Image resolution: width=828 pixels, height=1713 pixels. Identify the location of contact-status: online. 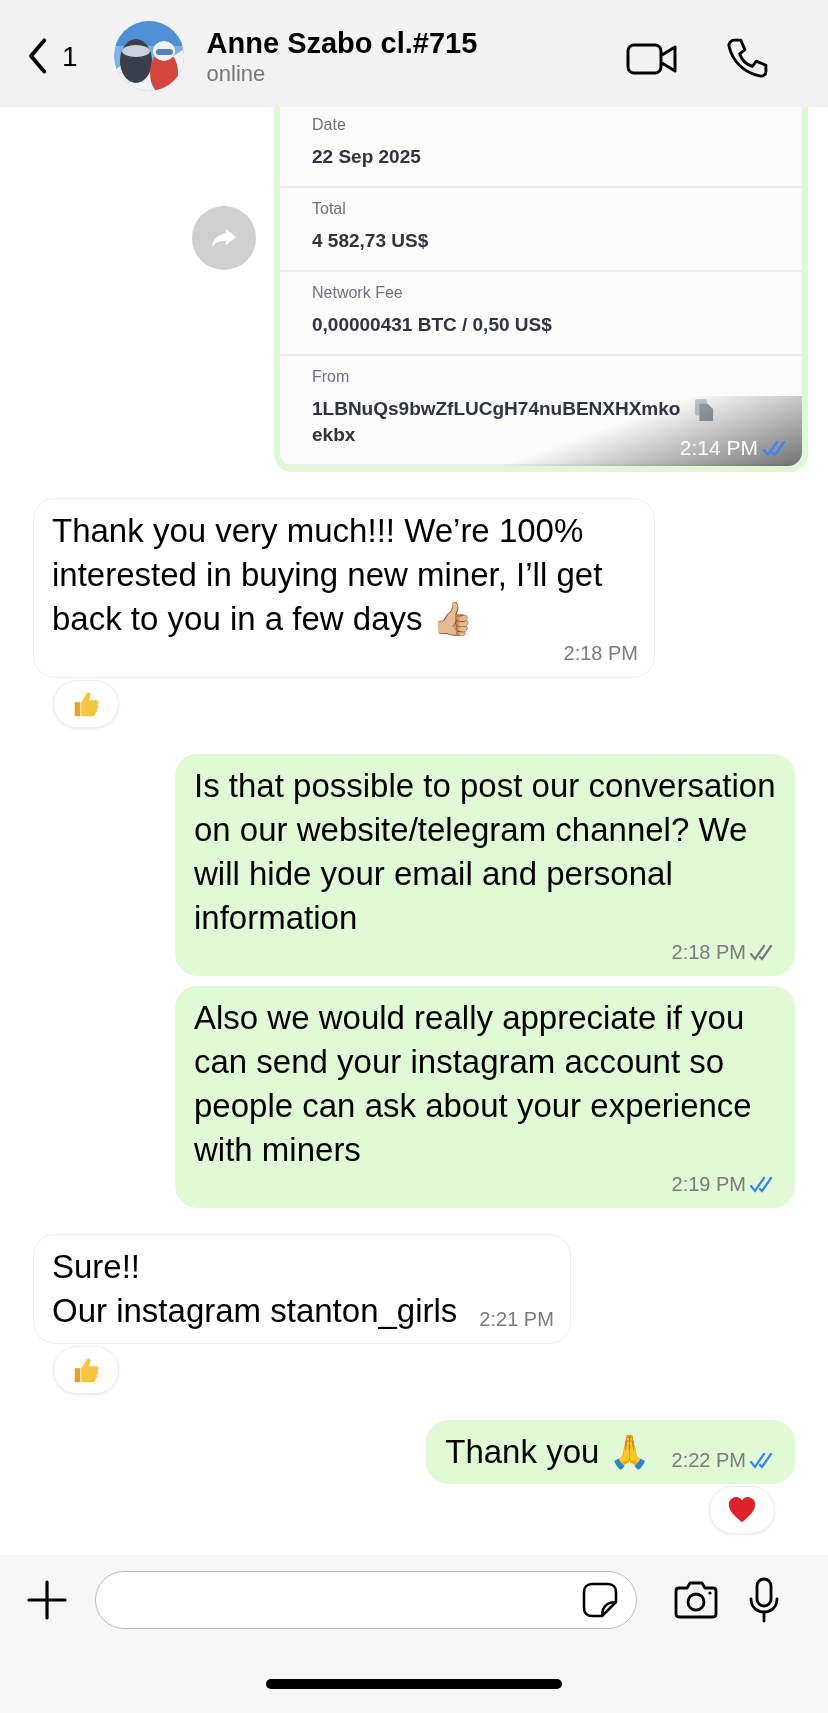
(236, 73).